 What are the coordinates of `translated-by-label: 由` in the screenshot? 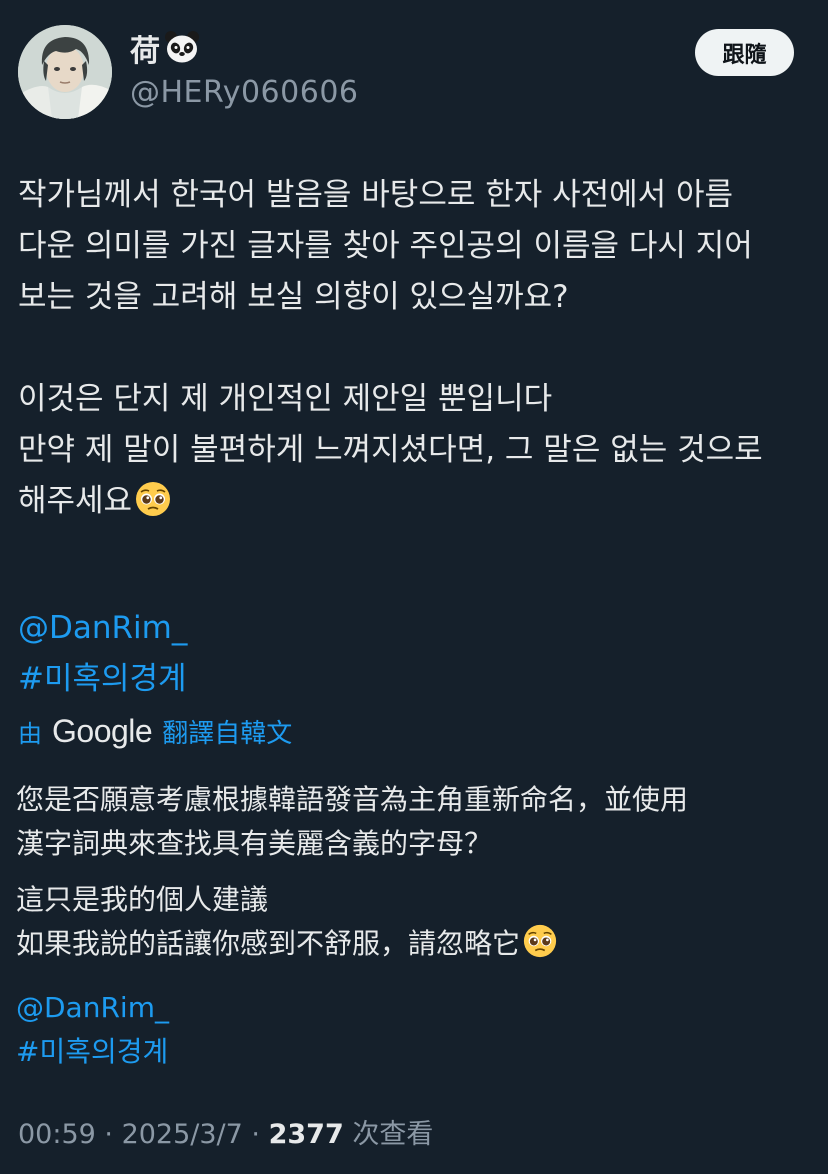 It's located at (30, 733).